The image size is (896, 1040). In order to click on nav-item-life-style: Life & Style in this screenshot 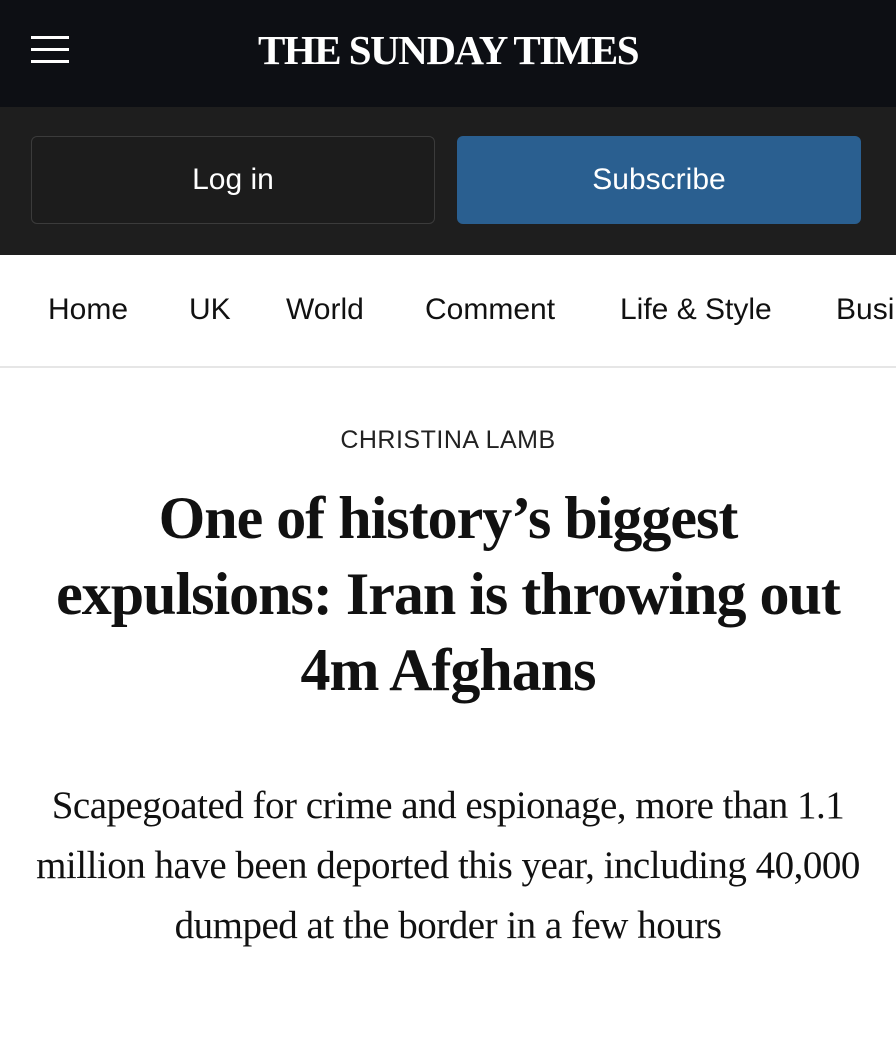, I will do `click(696, 310)`.